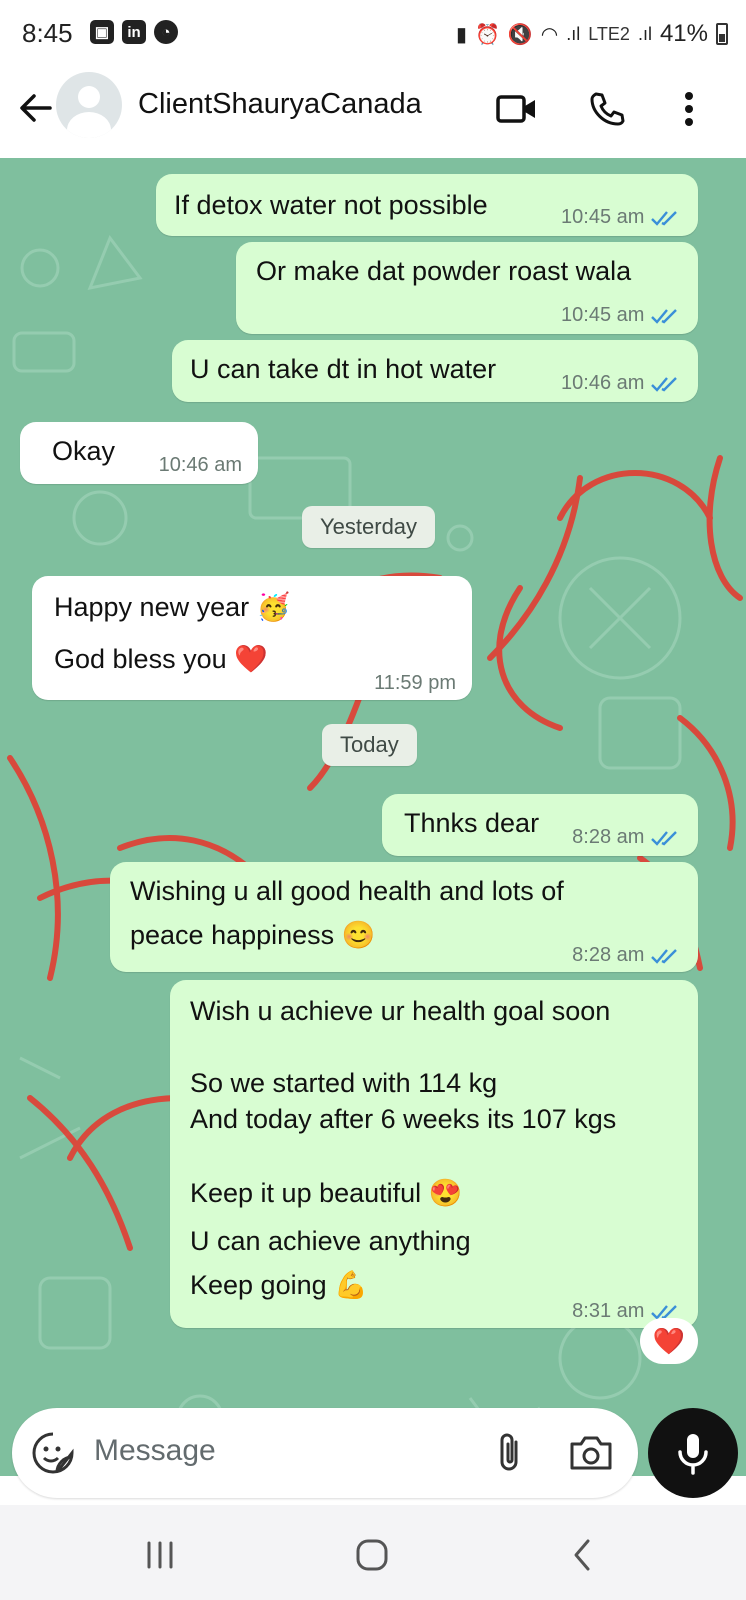 This screenshot has width=746, height=1600. What do you see at coordinates (331, 205) in the screenshot?
I see `message-text: If detox water not possible` at bounding box center [331, 205].